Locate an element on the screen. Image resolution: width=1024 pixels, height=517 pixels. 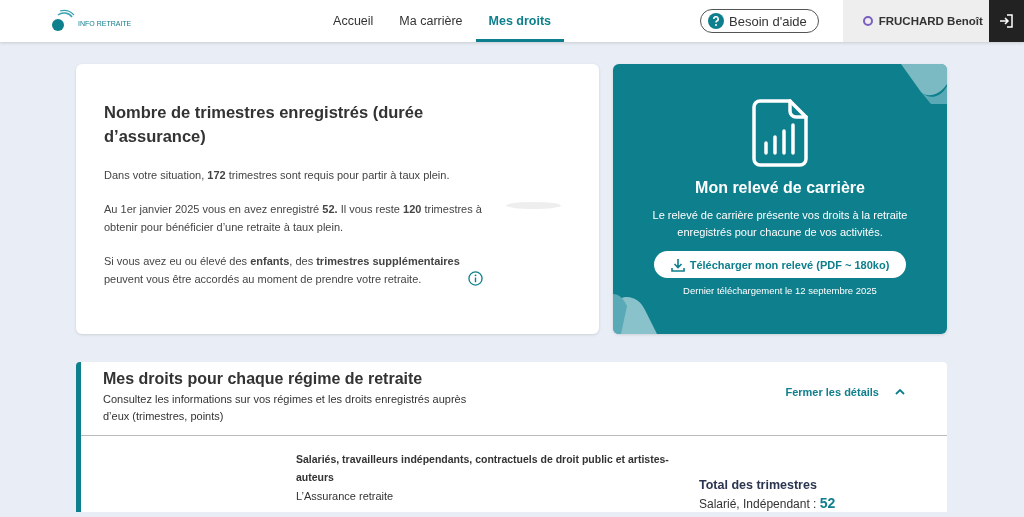
section-title: Mes droits pour chaque régime de retraite is located at coordinates (263, 379).